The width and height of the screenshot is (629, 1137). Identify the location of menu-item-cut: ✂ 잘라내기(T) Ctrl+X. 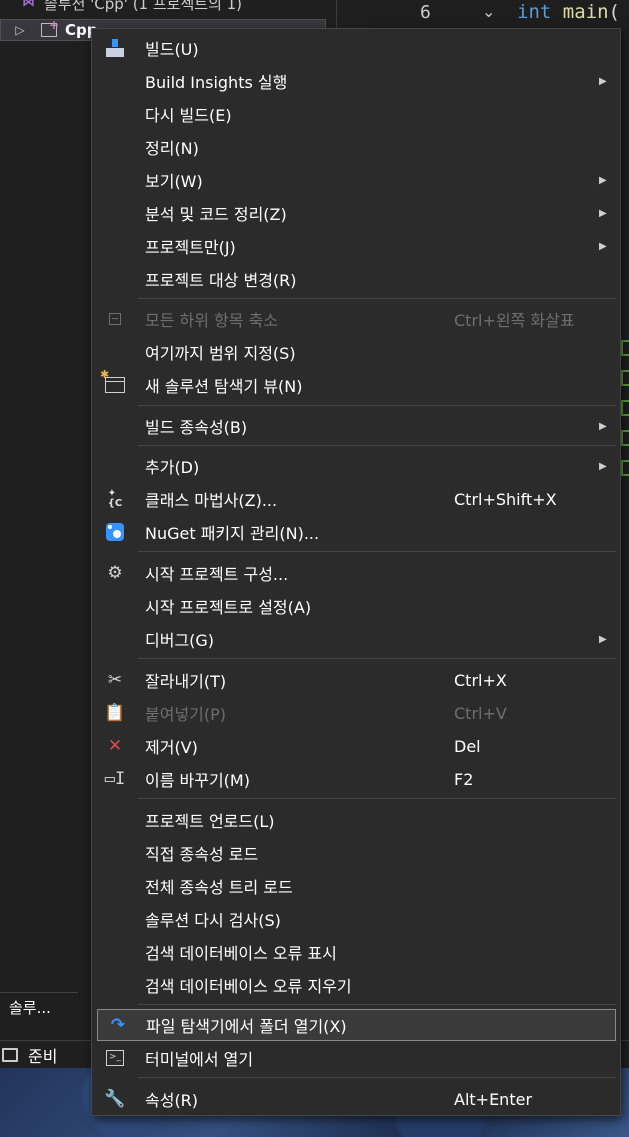
(356, 680).